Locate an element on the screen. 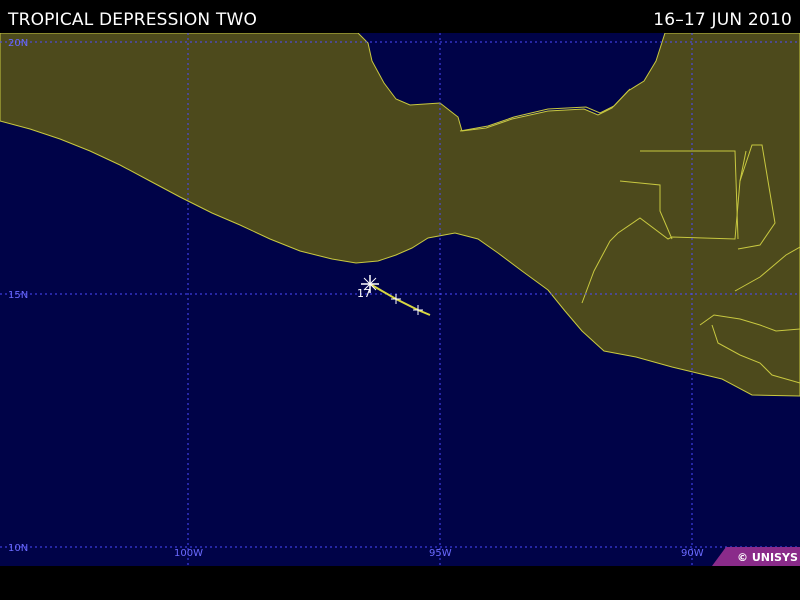 The height and width of the screenshot is (600, 800). track-day-label: 17 is located at coordinates (364, 293).